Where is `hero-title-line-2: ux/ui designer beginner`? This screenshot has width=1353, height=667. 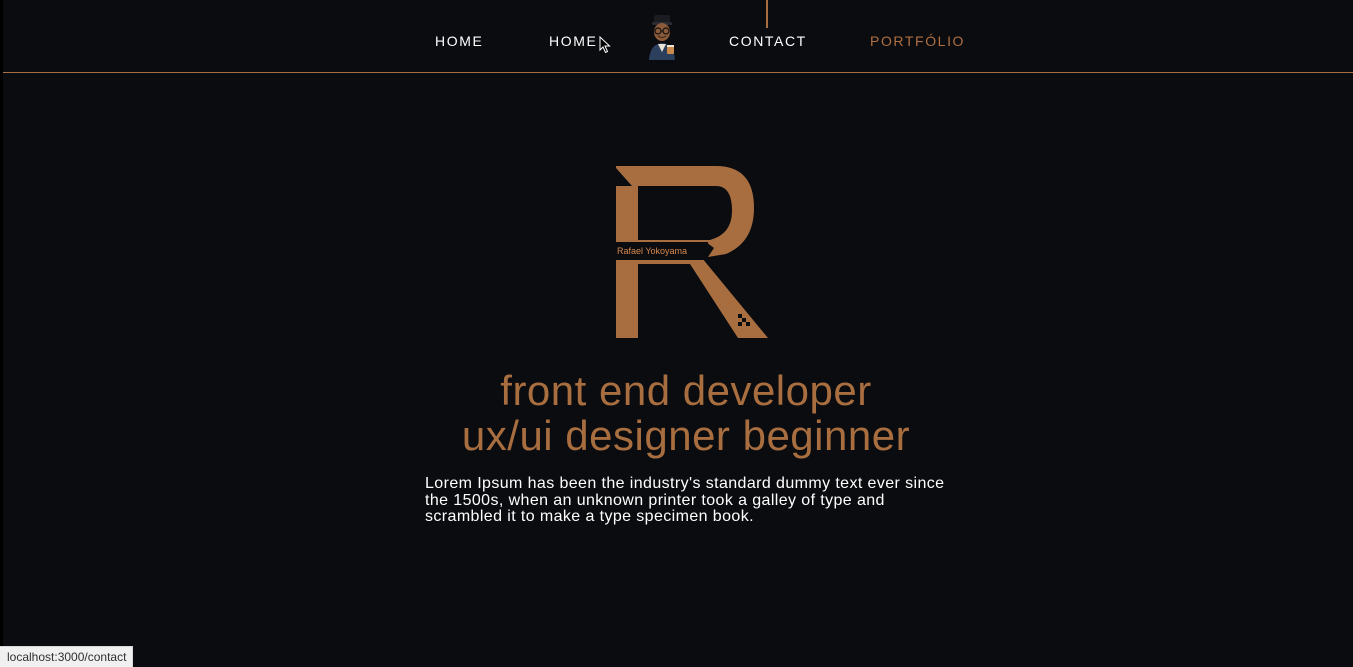
hero-title-line-2: ux/ui designer beginner is located at coordinates (686, 435).